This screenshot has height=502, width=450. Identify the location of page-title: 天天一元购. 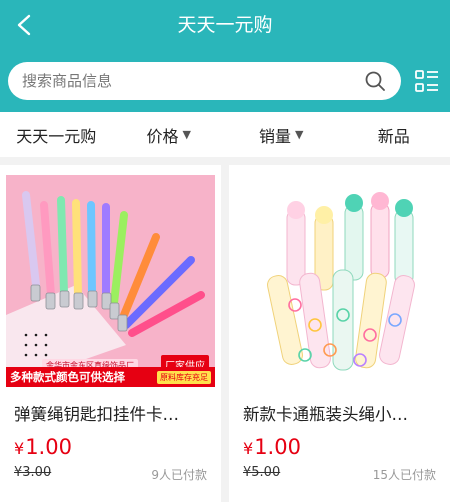
(225, 25).